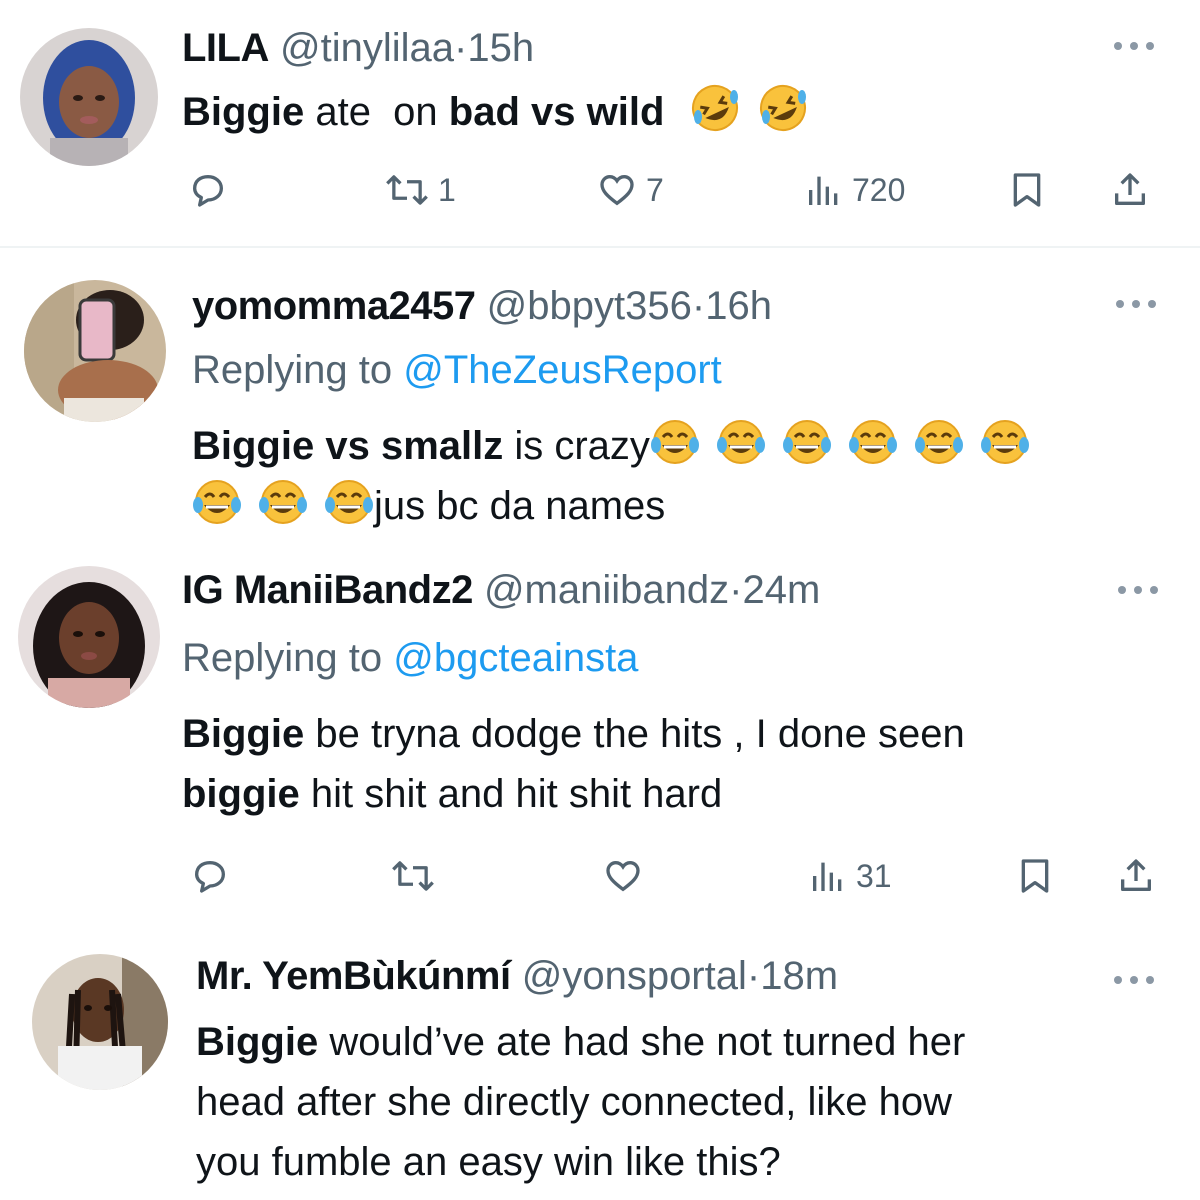 The image size is (1200, 1200). What do you see at coordinates (781, 590) in the screenshot?
I see `timestamp: 24m` at bounding box center [781, 590].